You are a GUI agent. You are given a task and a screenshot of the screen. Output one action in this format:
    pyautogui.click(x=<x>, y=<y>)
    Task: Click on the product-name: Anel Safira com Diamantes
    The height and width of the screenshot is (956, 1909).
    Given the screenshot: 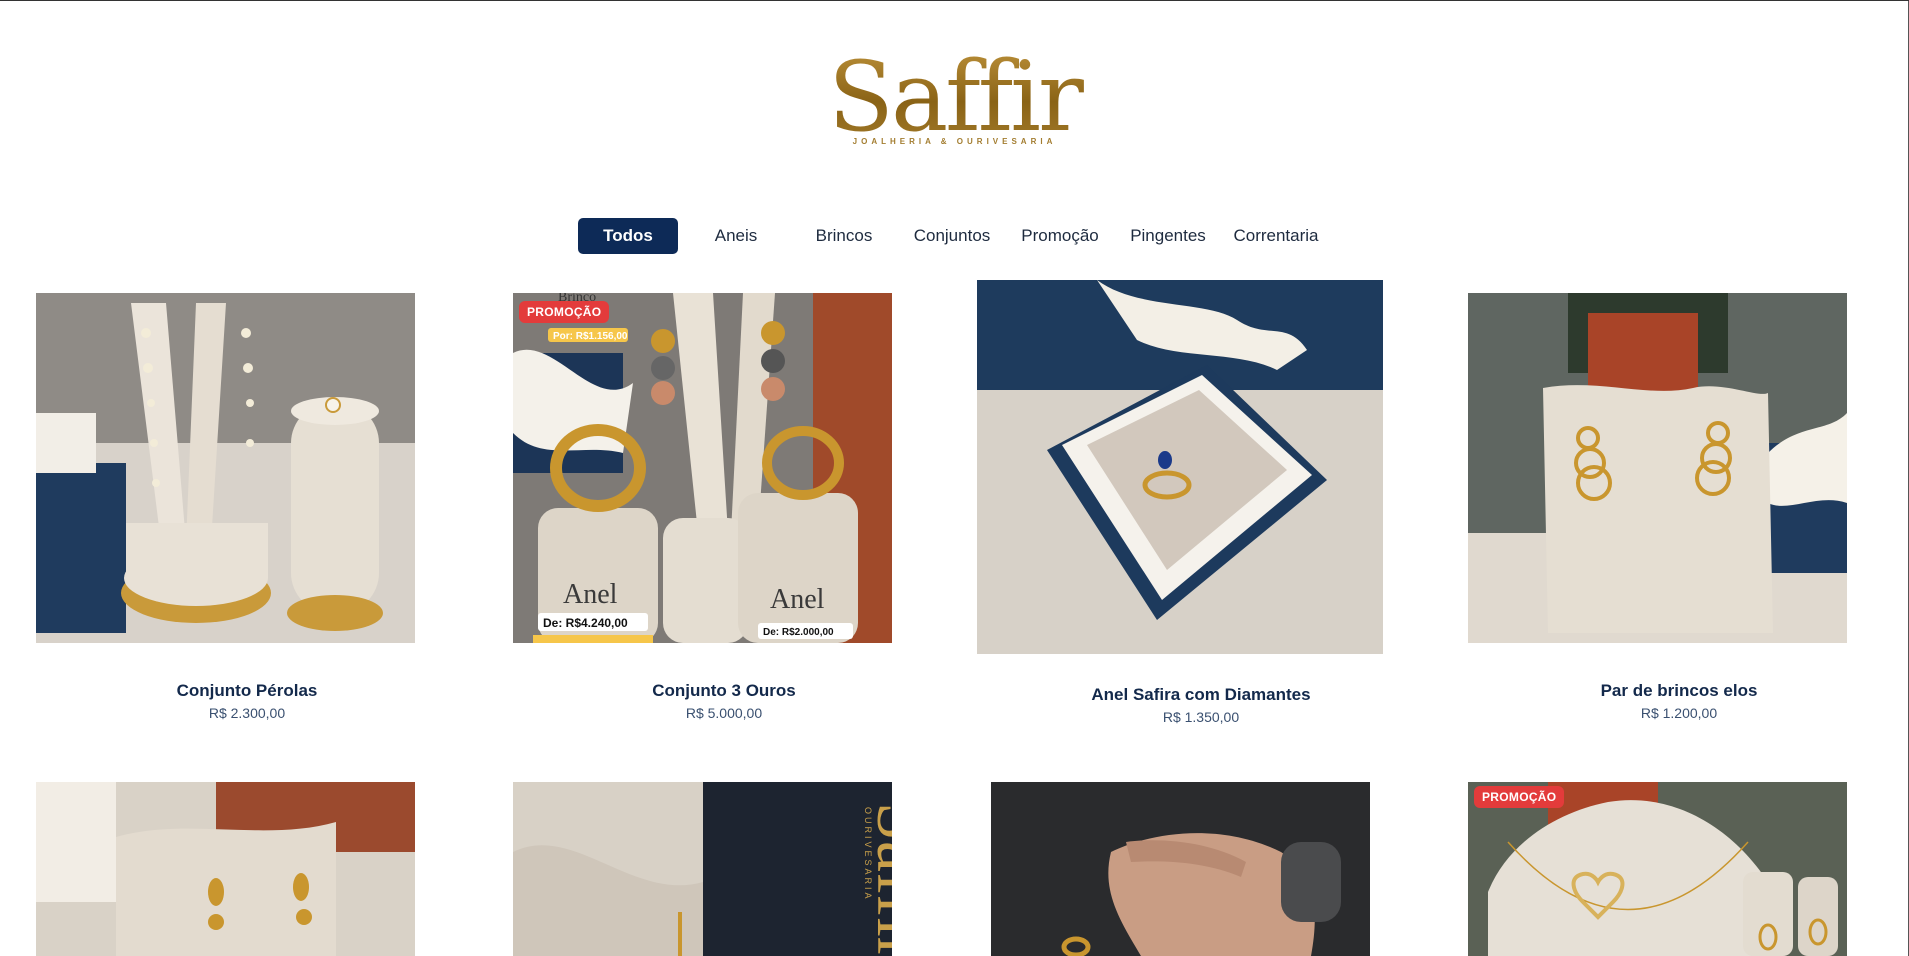 What is the action you would take?
    pyautogui.click(x=1201, y=695)
    